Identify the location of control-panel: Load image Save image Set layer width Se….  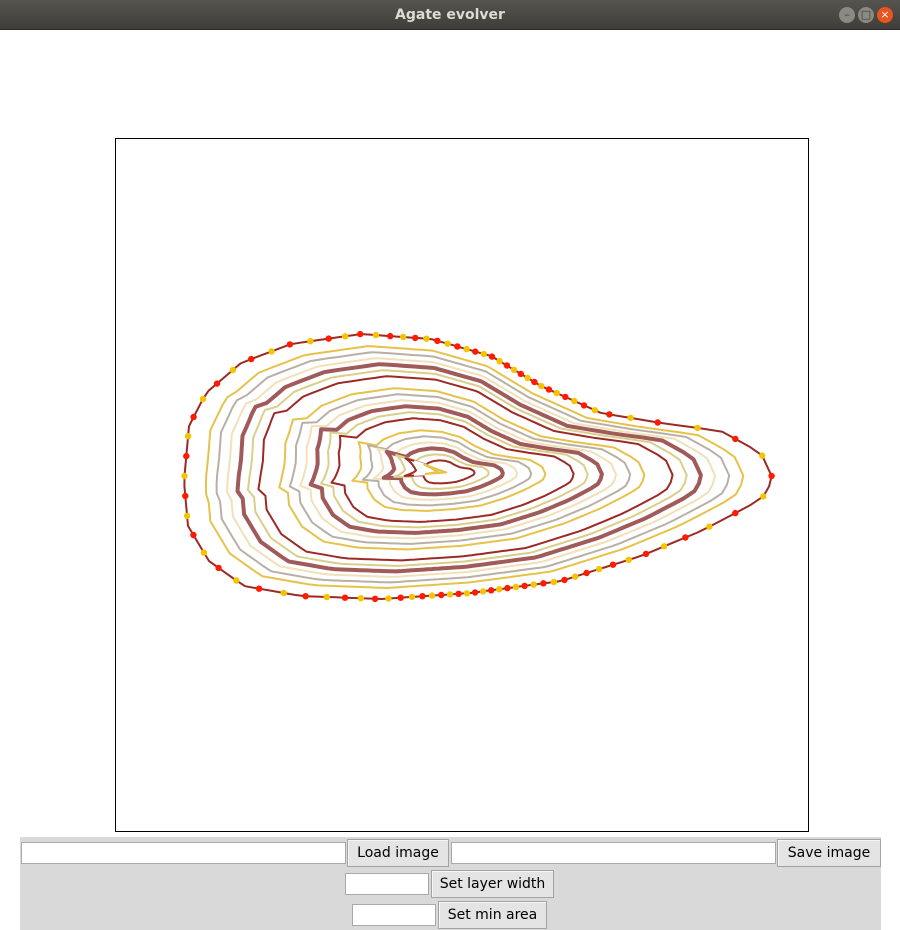
(450, 883).